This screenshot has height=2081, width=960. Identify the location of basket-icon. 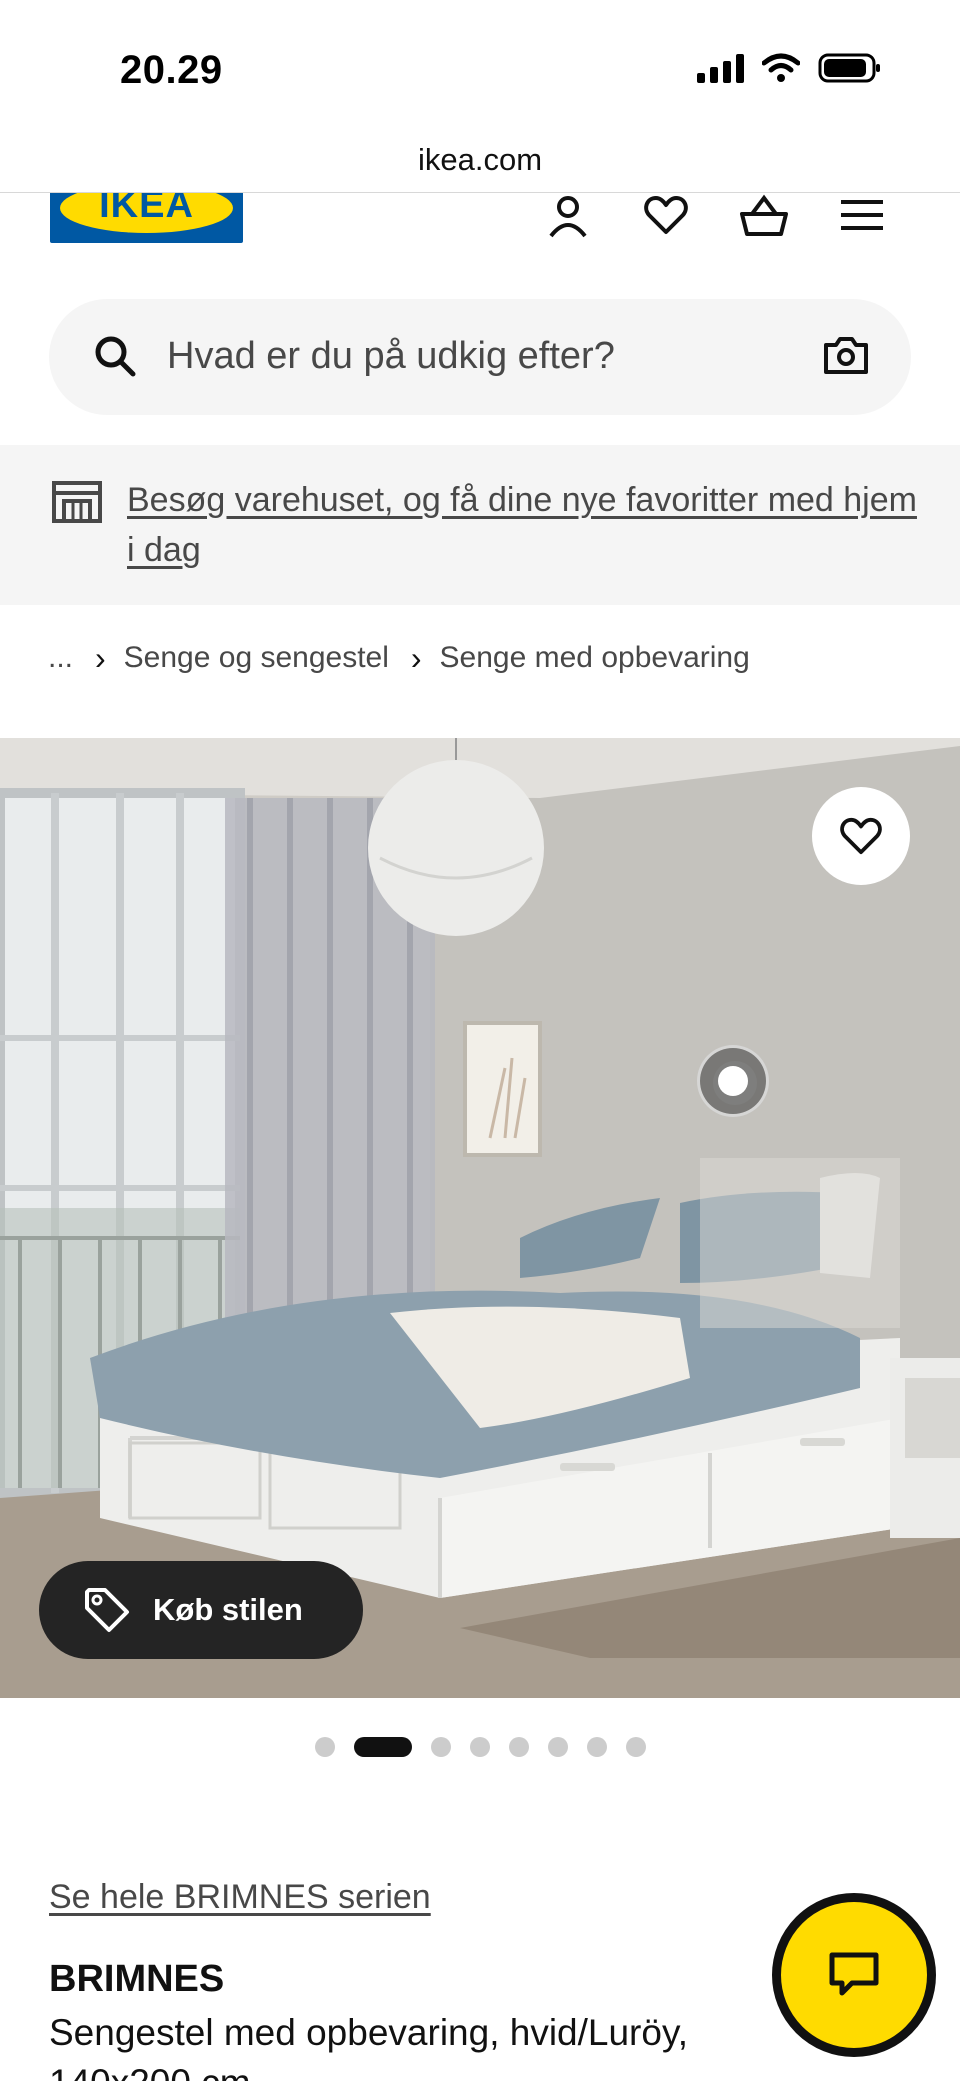
(764, 218).